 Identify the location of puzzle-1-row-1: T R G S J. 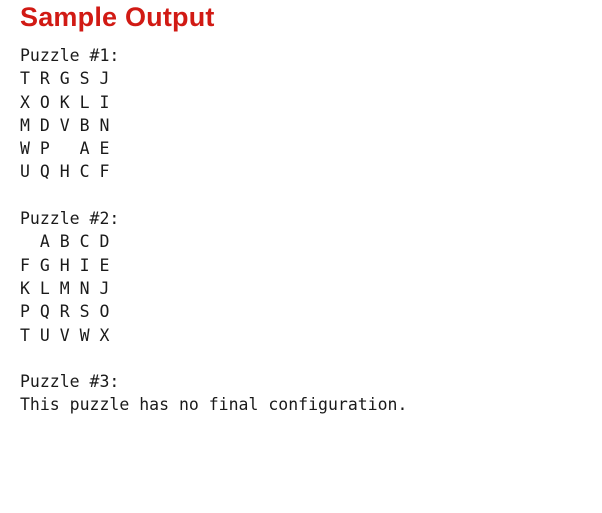
(65, 79).